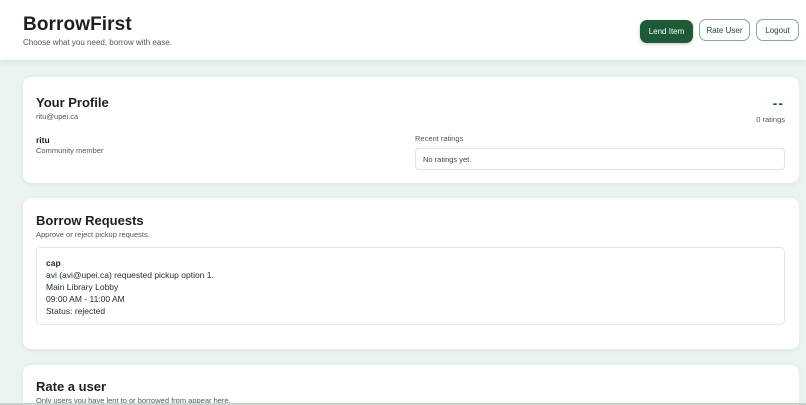  Describe the element at coordinates (76, 311) in the screenshot. I see `request-status: Status: rejected` at that location.